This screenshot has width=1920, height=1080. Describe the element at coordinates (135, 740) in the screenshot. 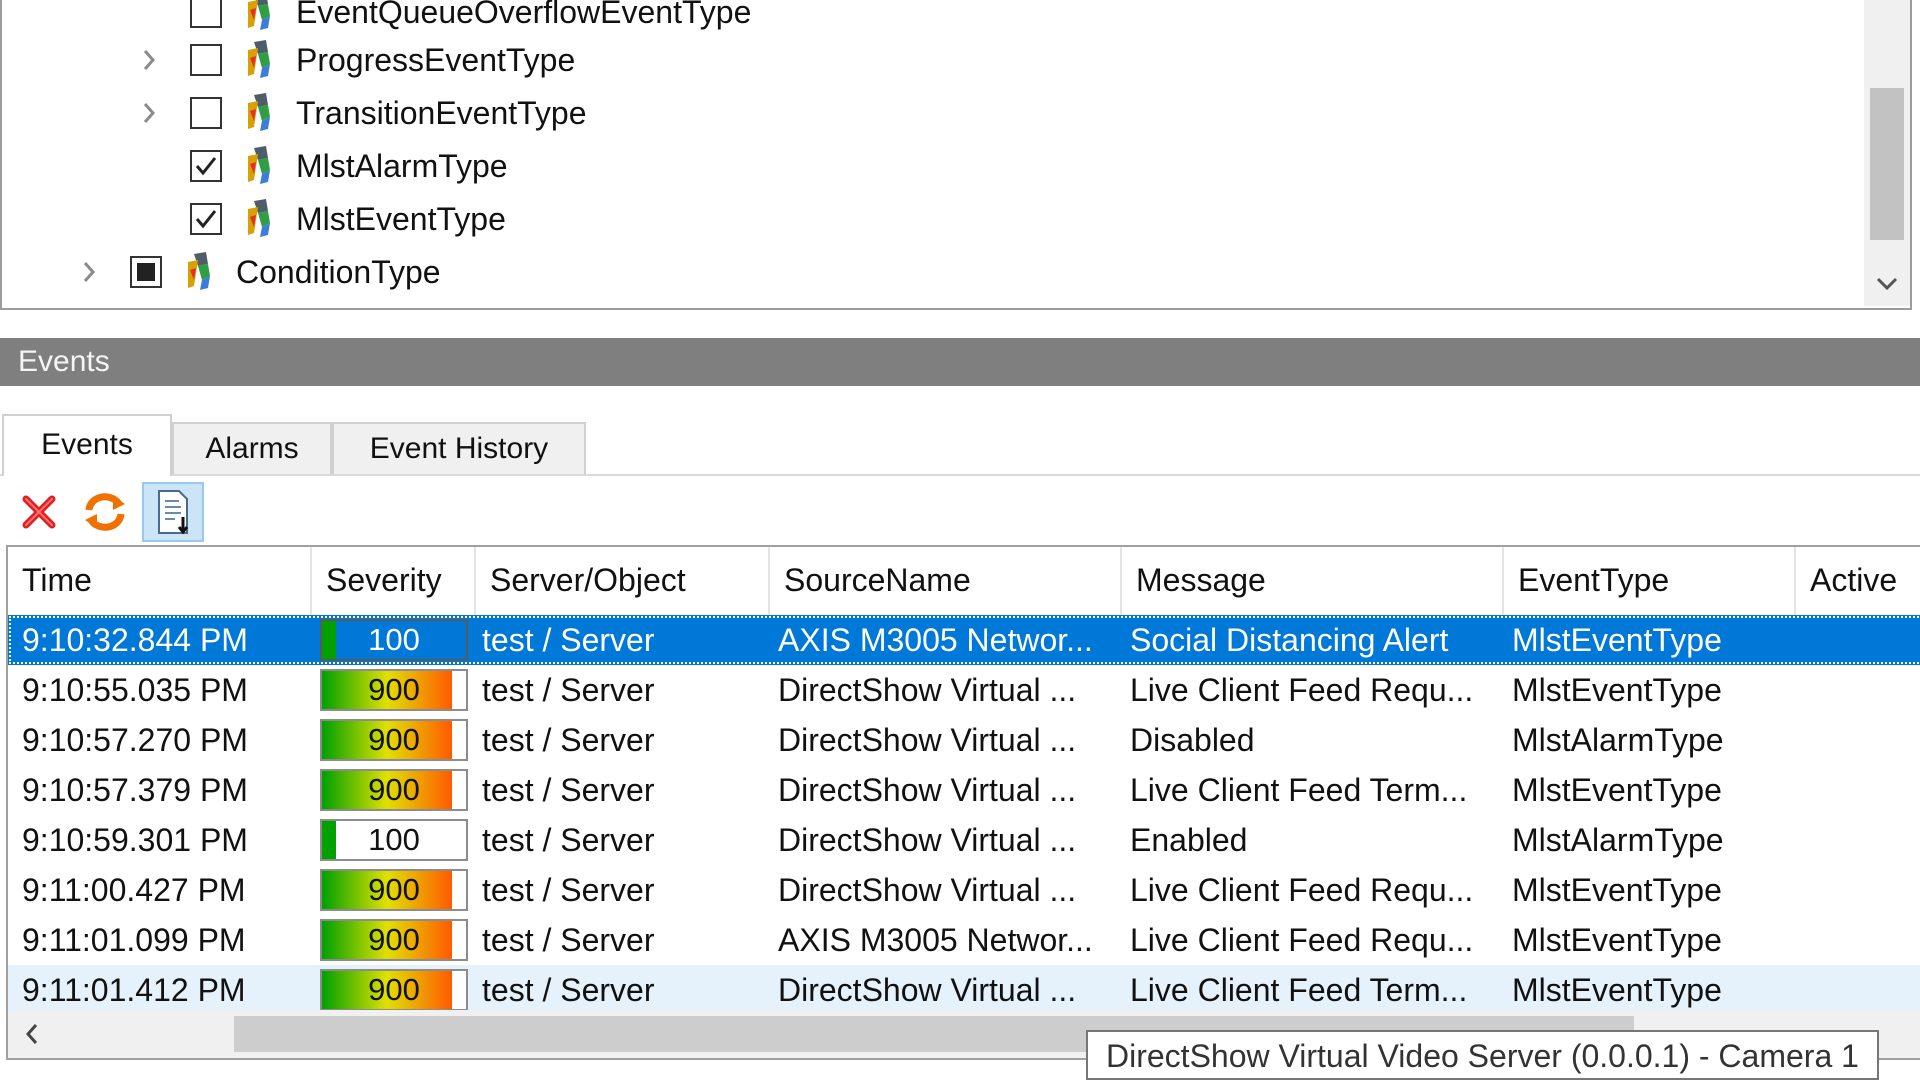

I see `cell-time: 9:10:57.270 PM` at that location.